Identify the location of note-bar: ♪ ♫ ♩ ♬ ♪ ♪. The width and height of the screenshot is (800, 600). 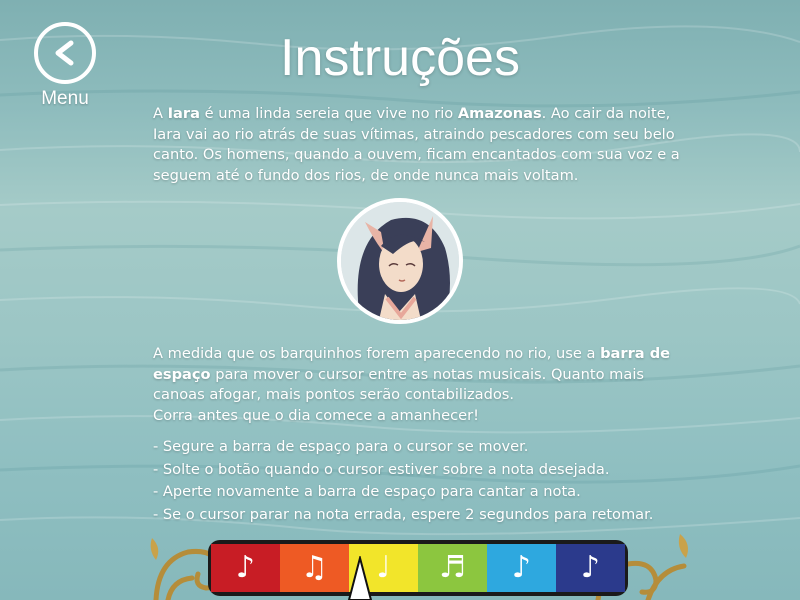
(418, 568).